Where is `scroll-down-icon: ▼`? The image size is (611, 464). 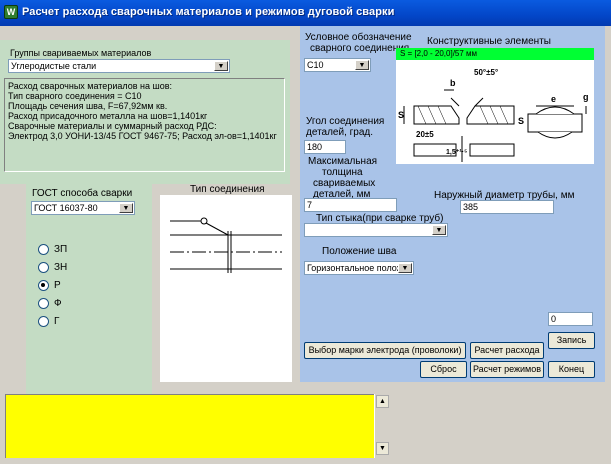
scroll-down-icon: ▼ is located at coordinates (382, 448).